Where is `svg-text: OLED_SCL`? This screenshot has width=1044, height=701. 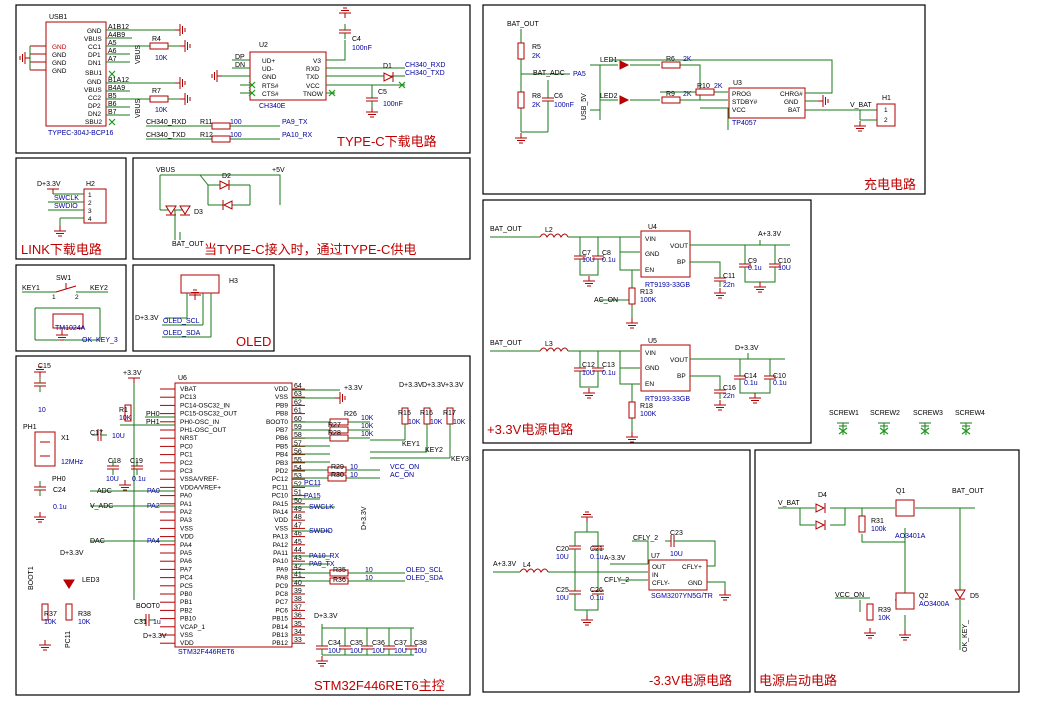 svg-text: OLED_SCL is located at coordinates (181, 321).